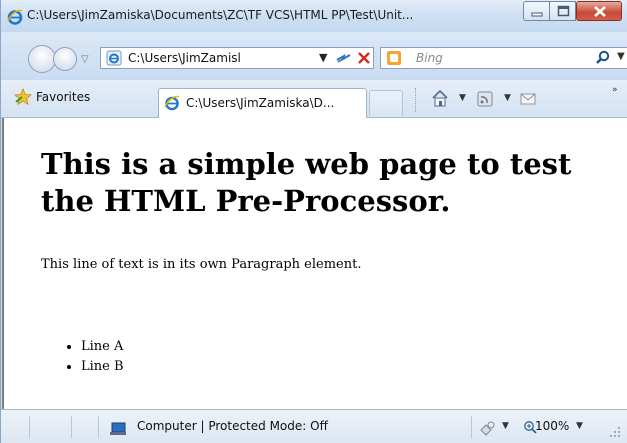 The height and width of the screenshot is (443, 627). What do you see at coordinates (621, 56) in the screenshot?
I see `search-options-dropdown: ▼` at bounding box center [621, 56].